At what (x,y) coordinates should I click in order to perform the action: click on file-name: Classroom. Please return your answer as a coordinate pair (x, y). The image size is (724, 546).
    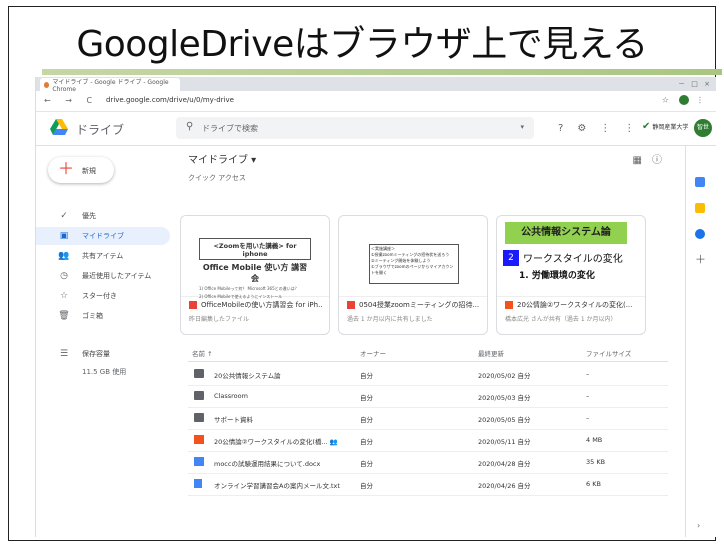
    Looking at the image, I should click on (231, 396).